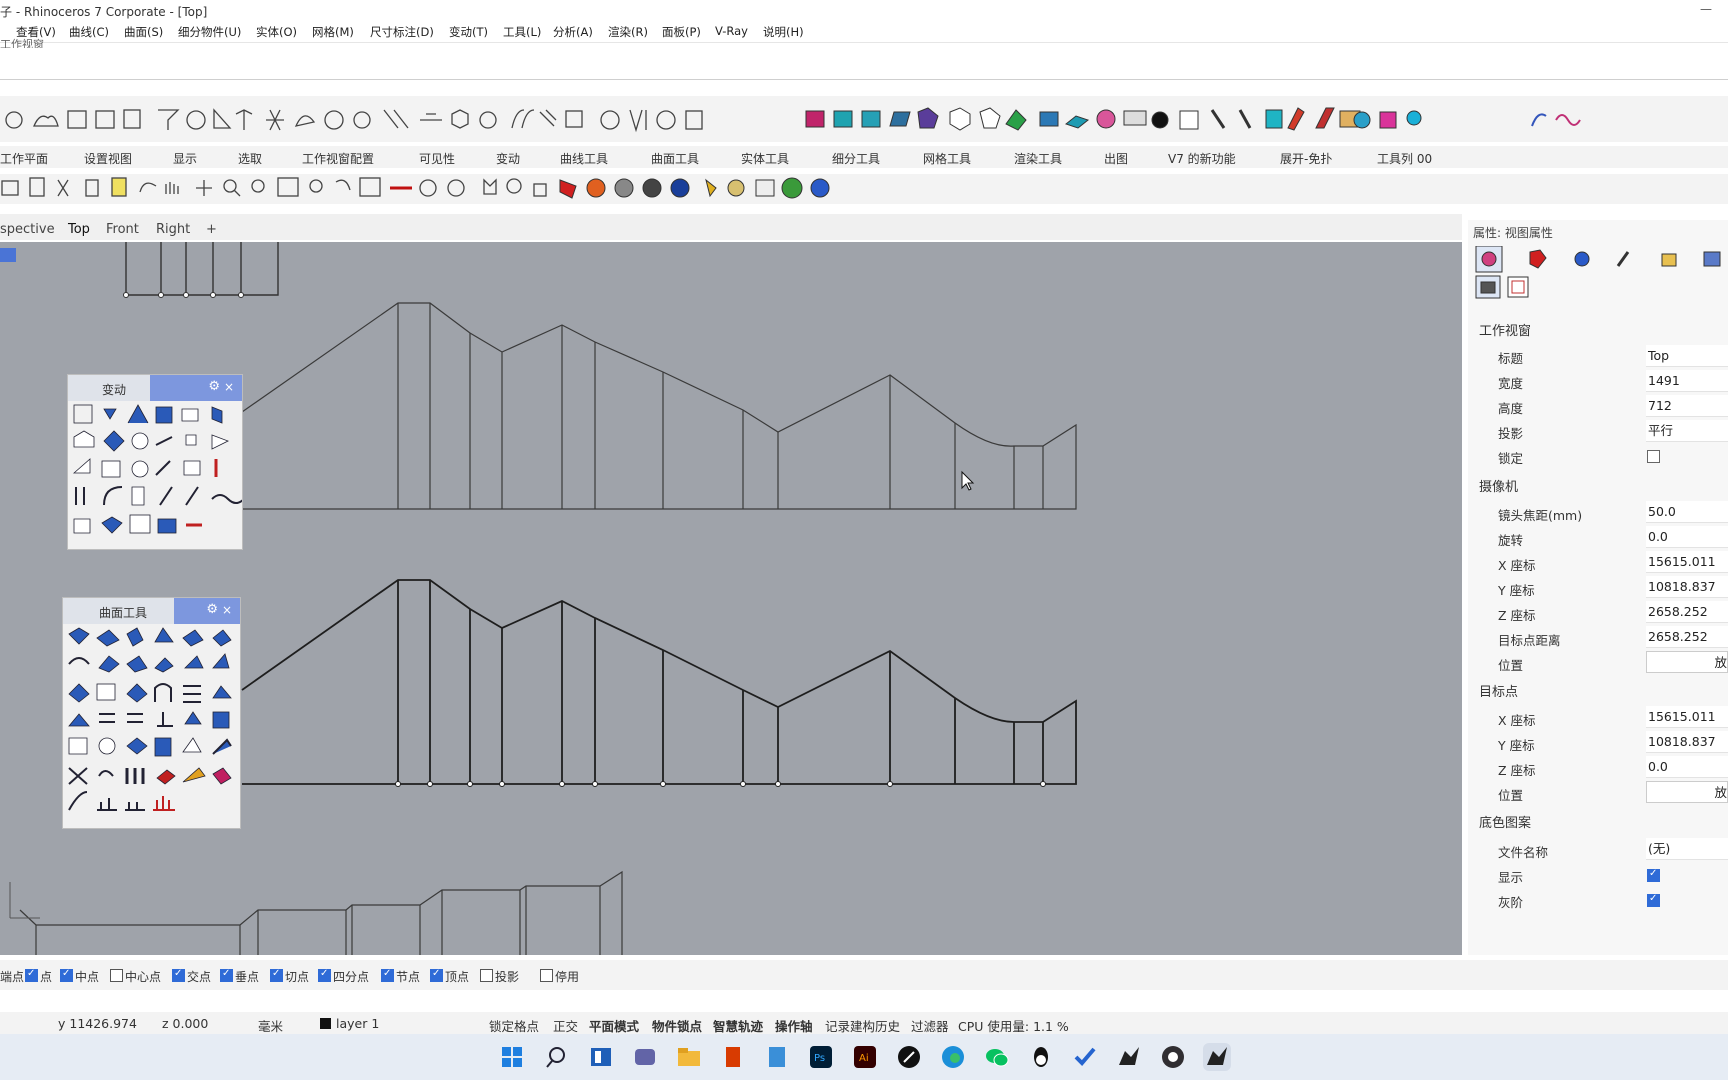 The image size is (1728, 1080). I want to click on camera-x-field: 15615.011, so click(1687, 562).